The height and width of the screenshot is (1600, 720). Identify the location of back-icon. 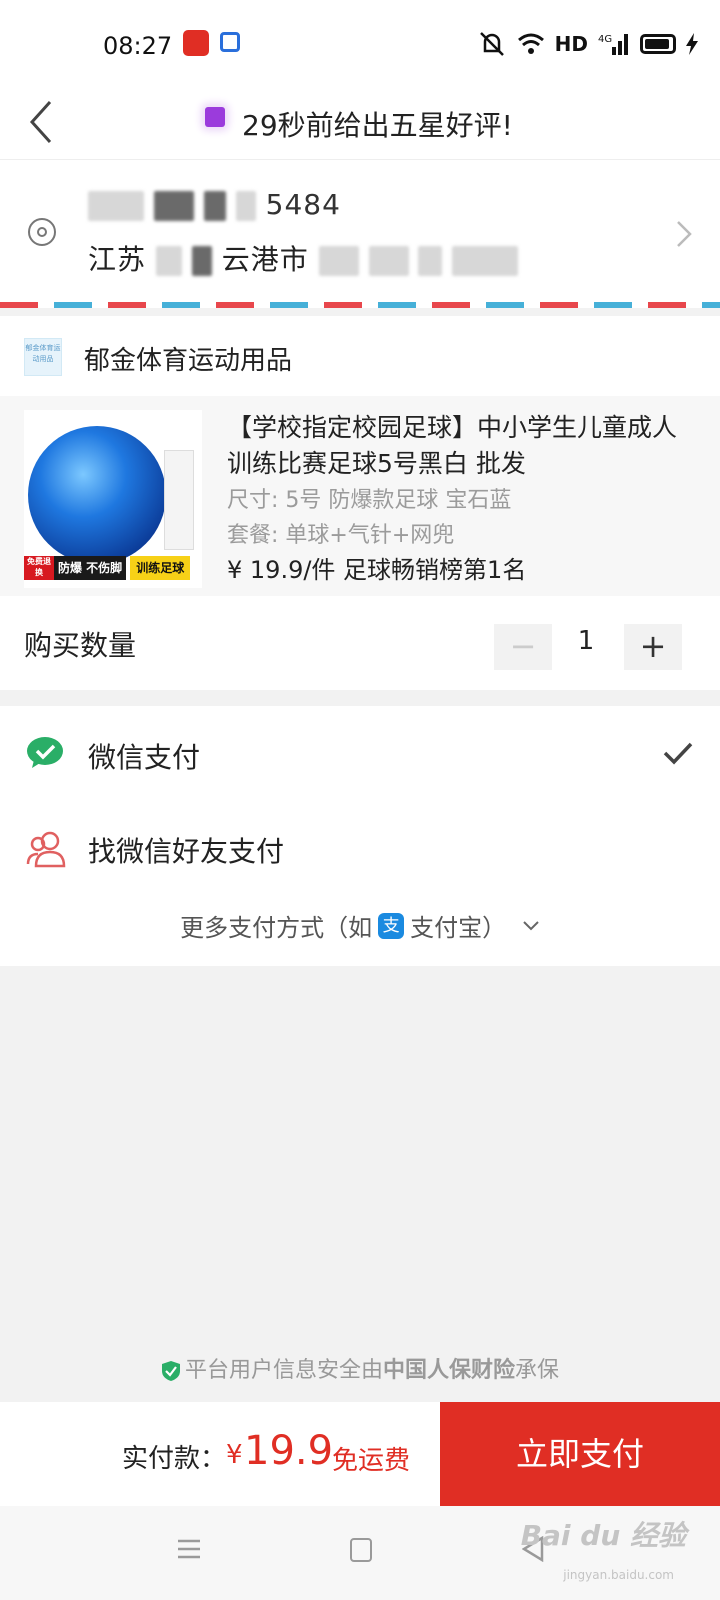
(44, 122).